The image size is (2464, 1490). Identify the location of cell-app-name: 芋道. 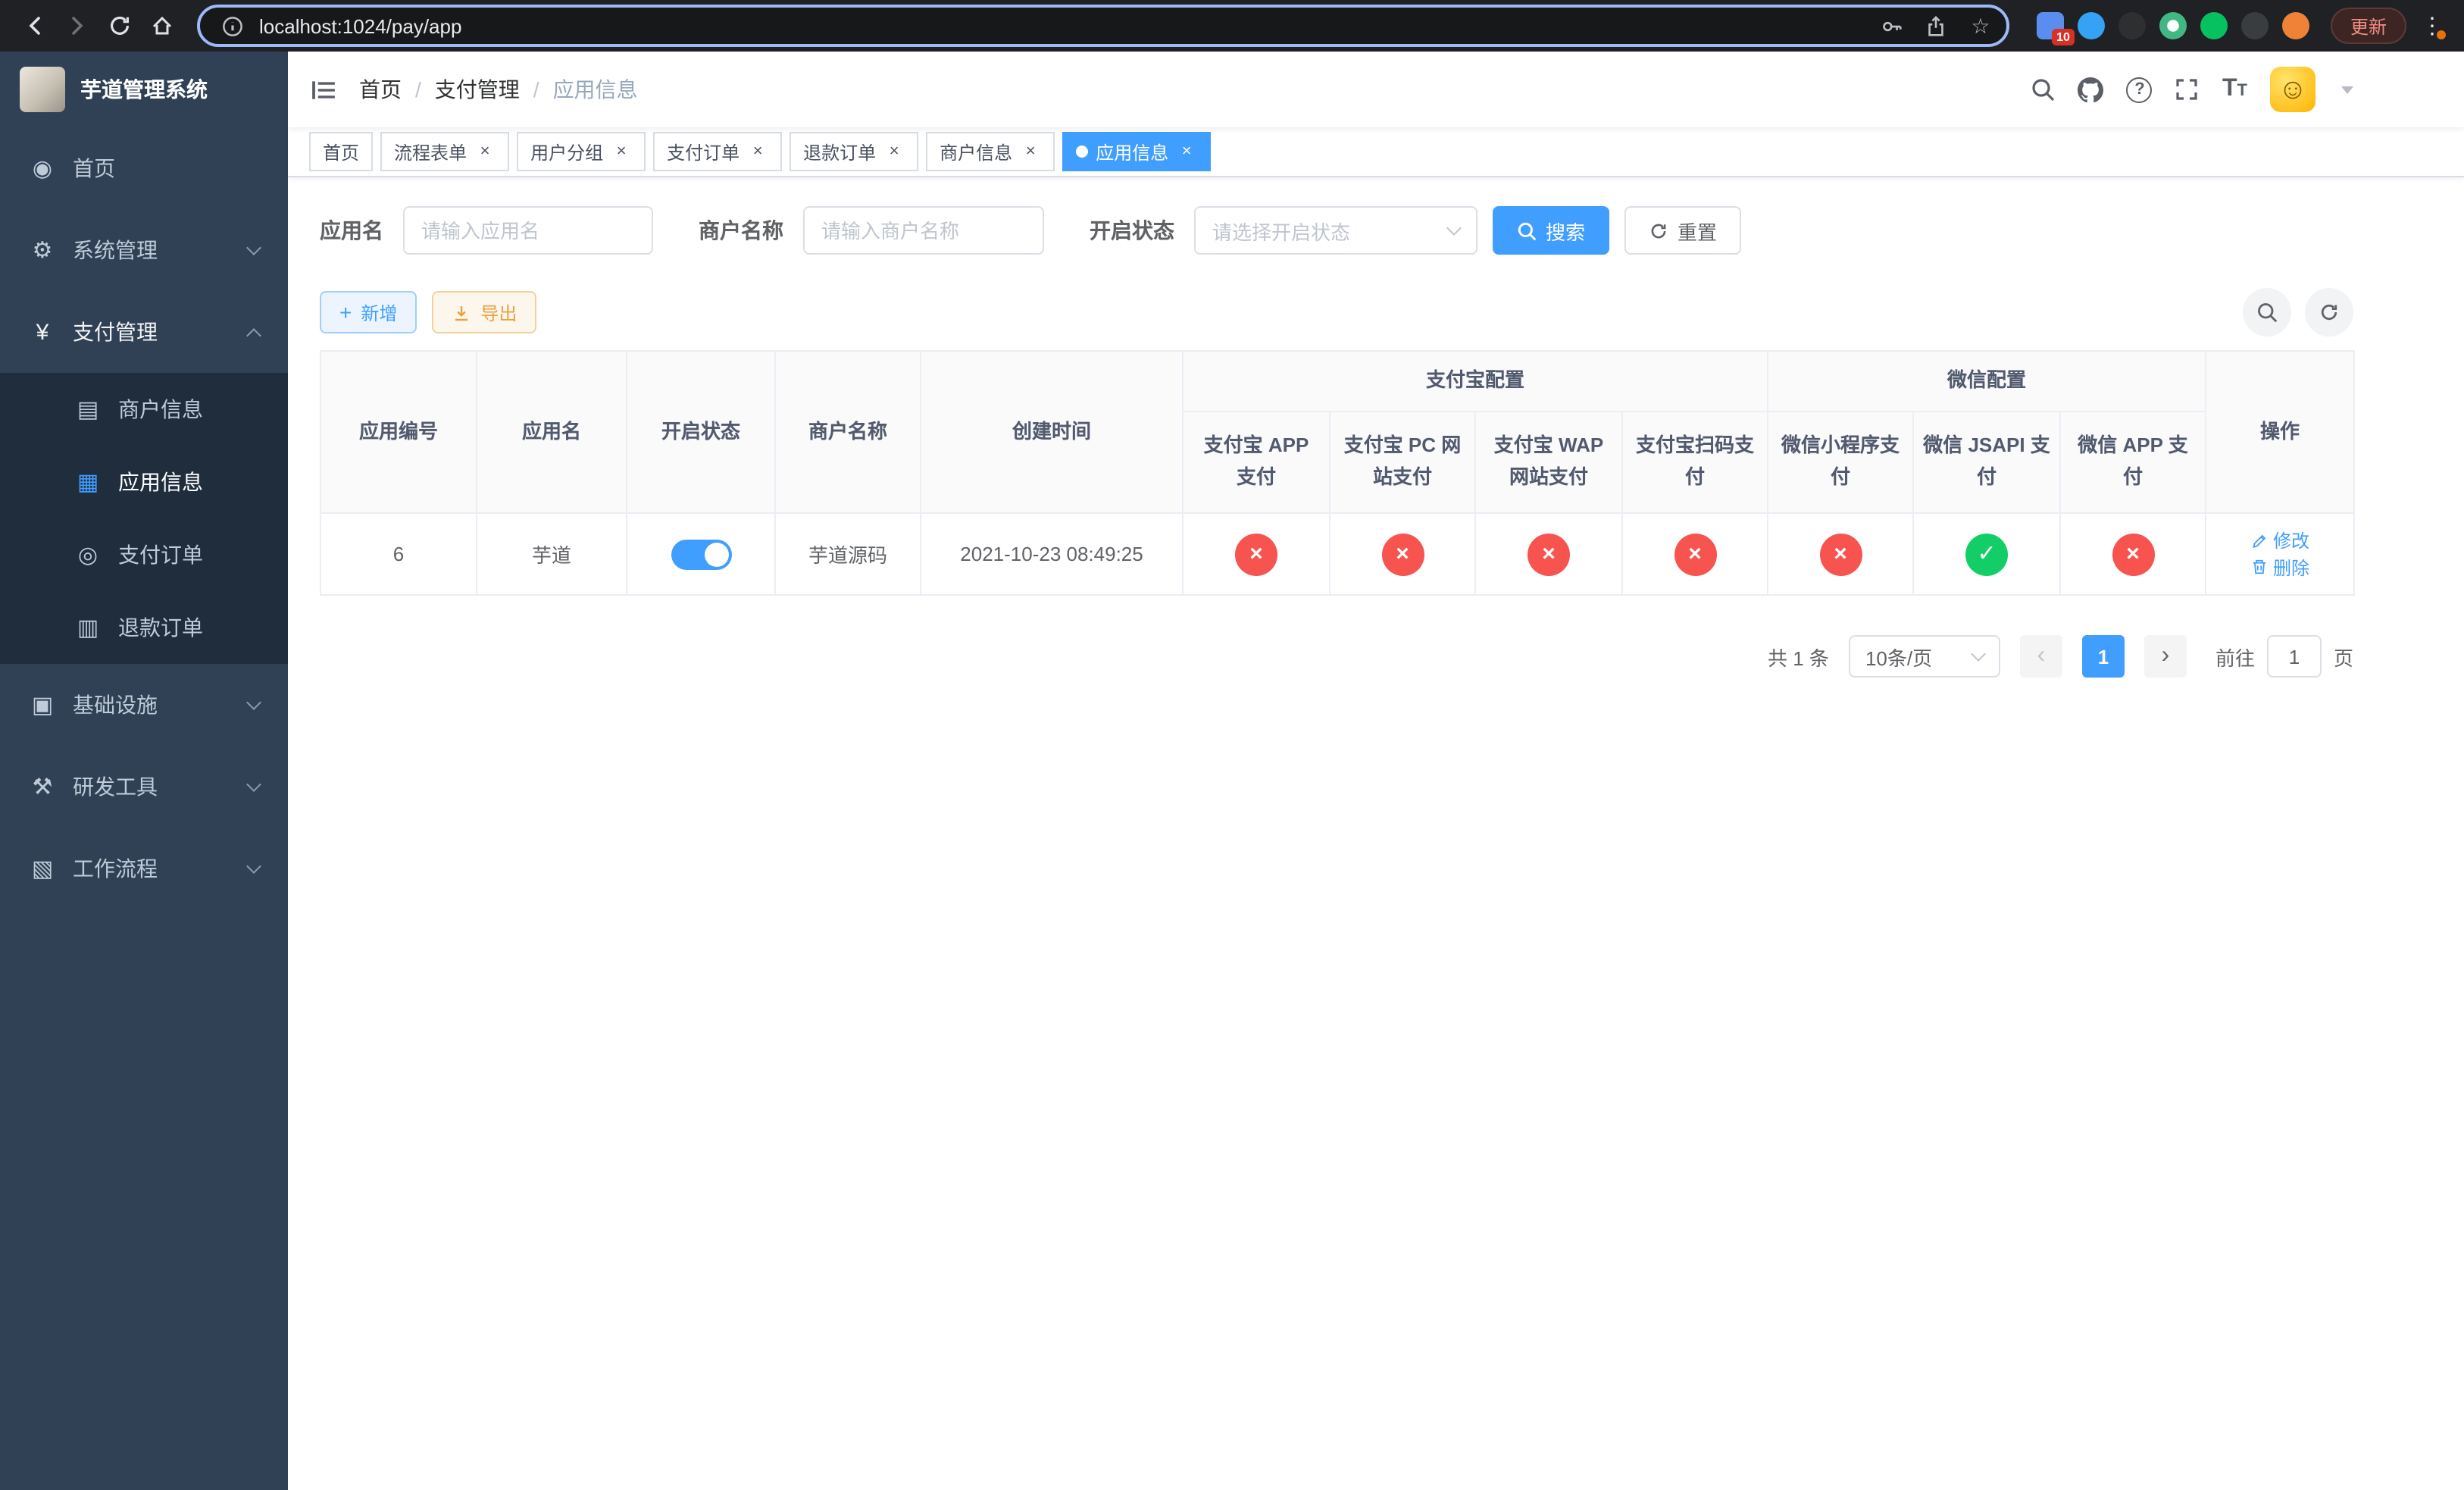
(551, 554).